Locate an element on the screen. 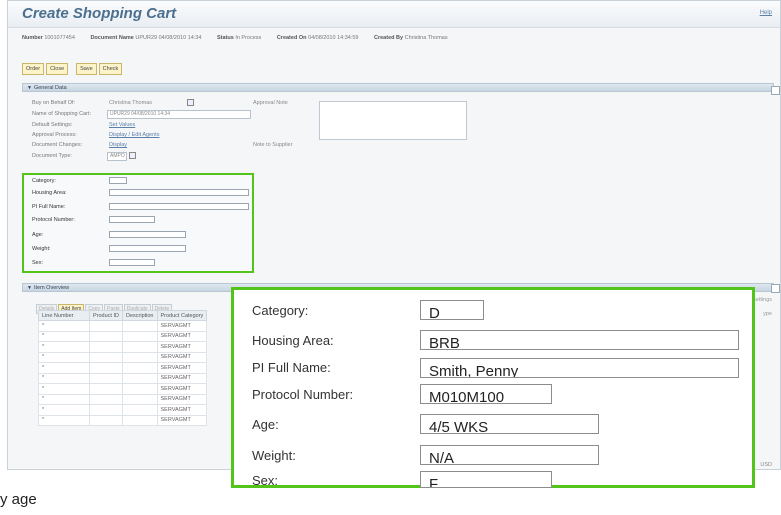 Image resolution: width=781 pixels, height=515 pixels. callout-pi-full-name-input: Smith, Penny is located at coordinates (579, 368).